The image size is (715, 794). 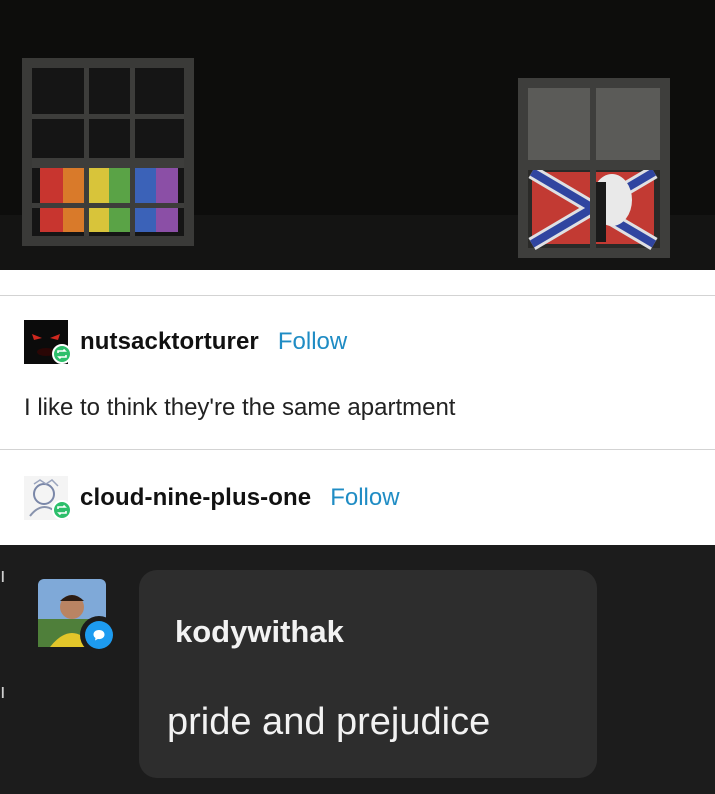 What do you see at coordinates (108, 152) in the screenshot?
I see `pride-flag-window` at bounding box center [108, 152].